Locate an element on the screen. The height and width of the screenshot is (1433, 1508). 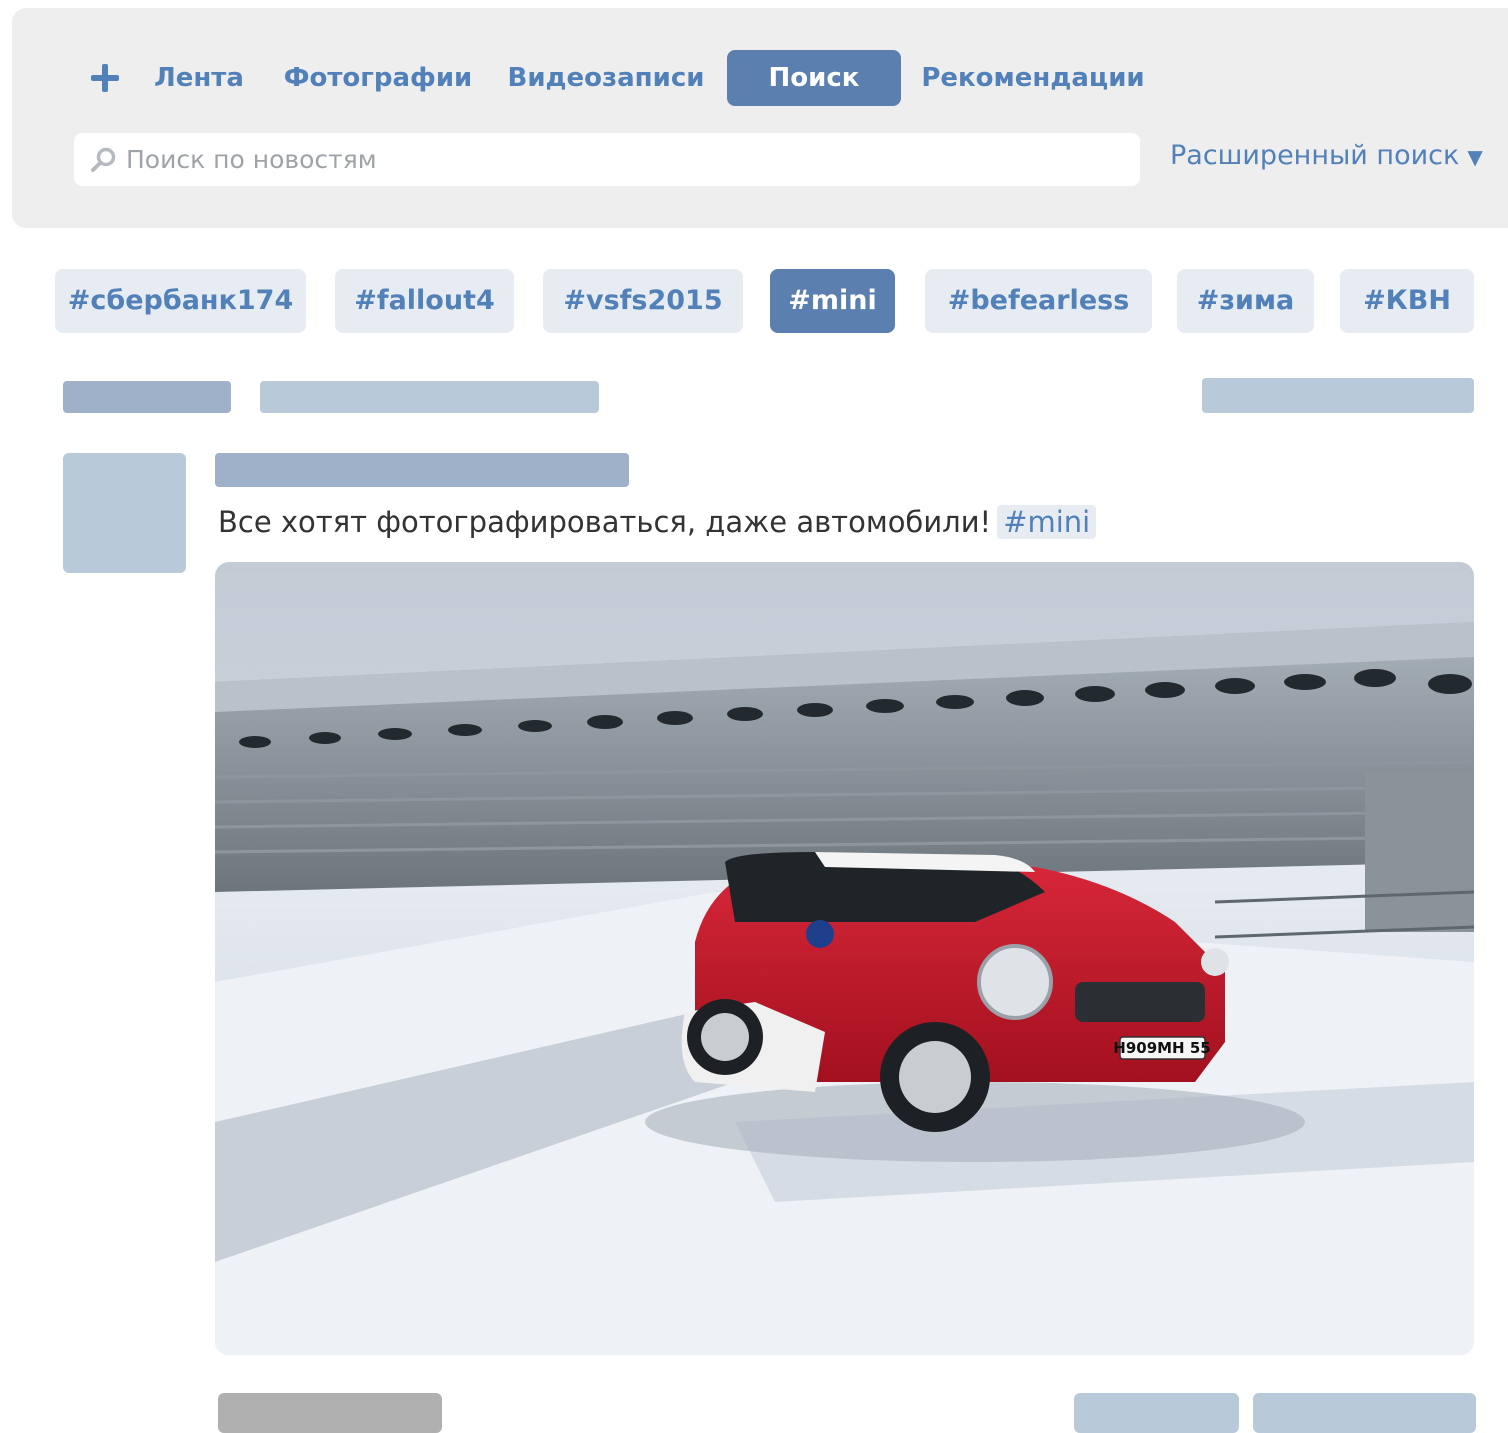
search-icon is located at coordinates (103, 159).